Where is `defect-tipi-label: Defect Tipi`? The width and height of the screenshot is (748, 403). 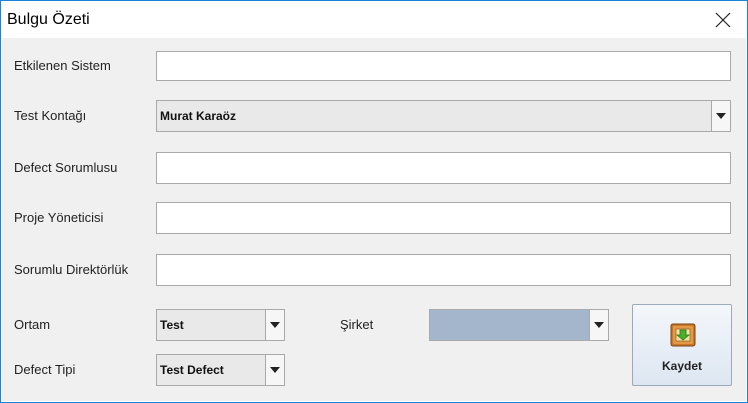
defect-tipi-label: Defect Tipi is located at coordinates (45, 369).